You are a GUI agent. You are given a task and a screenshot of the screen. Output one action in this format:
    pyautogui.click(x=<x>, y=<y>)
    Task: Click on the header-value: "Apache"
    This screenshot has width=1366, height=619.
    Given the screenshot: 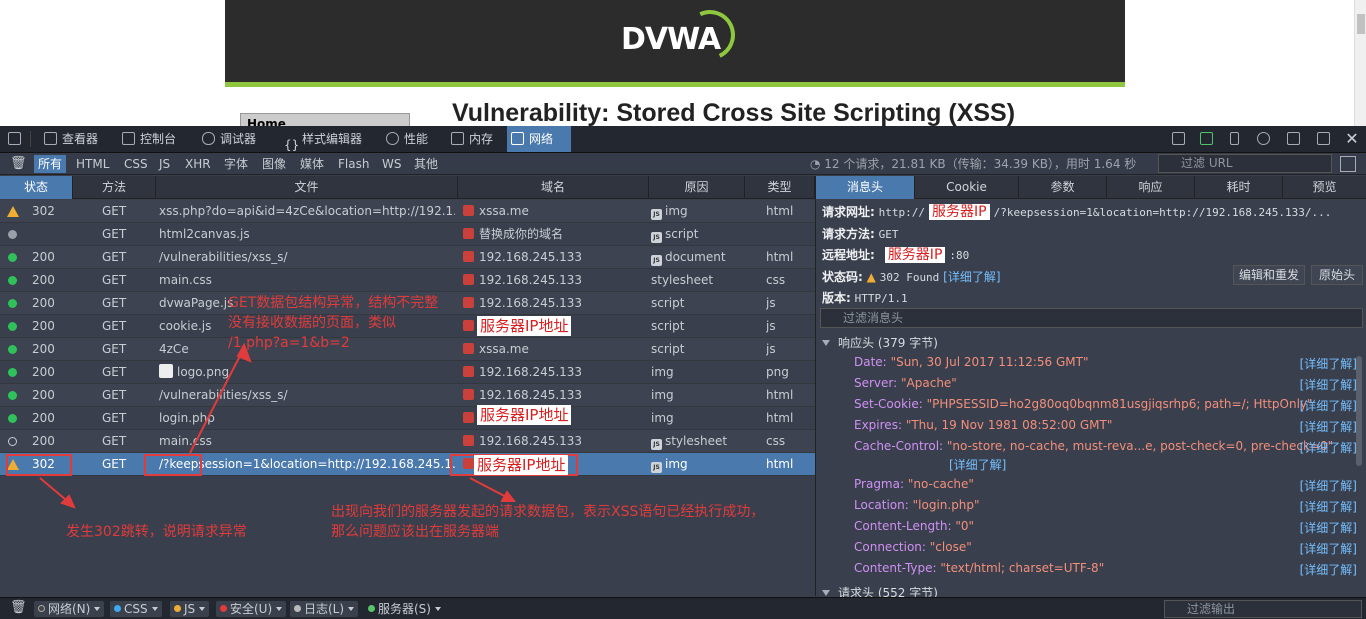 What is the action you would take?
    pyautogui.click(x=929, y=383)
    